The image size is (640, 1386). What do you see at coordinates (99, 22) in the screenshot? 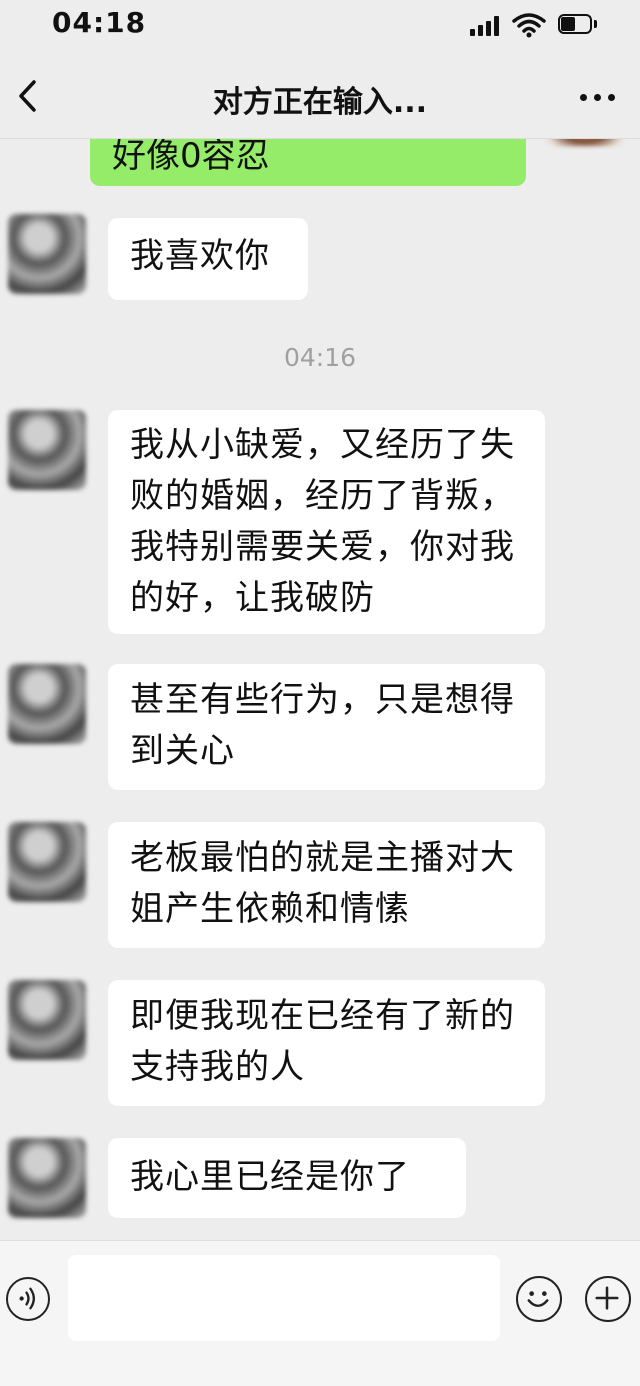
I see `status-time: 04:18` at bounding box center [99, 22].